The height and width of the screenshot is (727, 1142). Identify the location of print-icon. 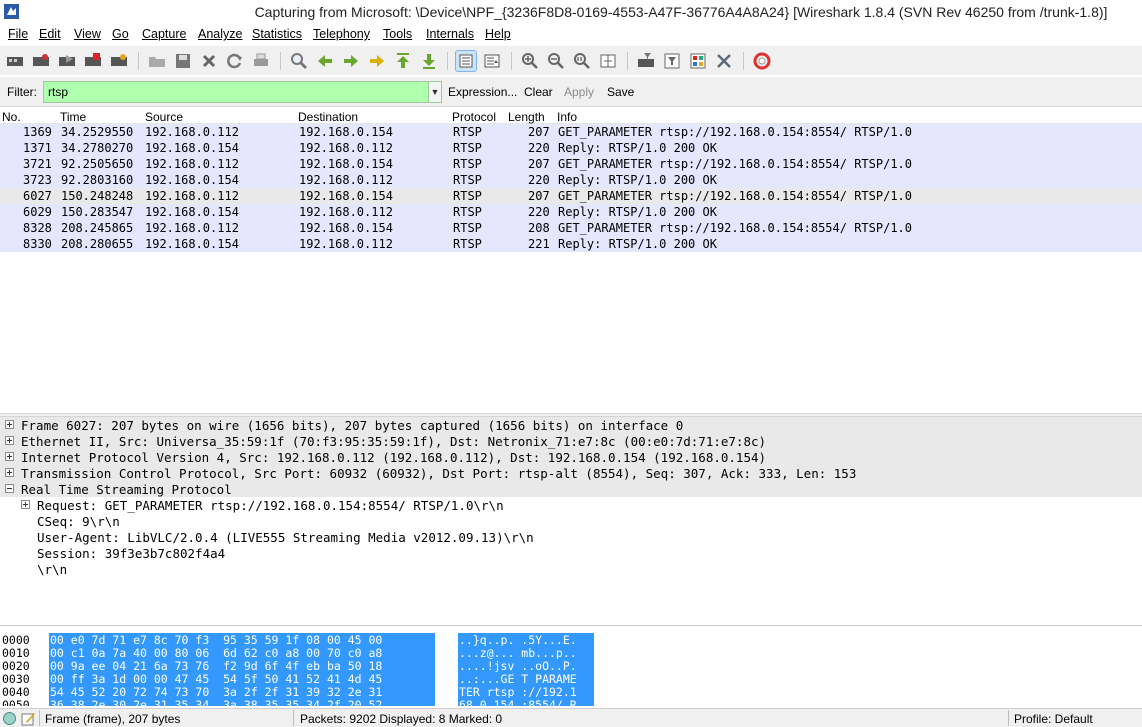
(261, 61).